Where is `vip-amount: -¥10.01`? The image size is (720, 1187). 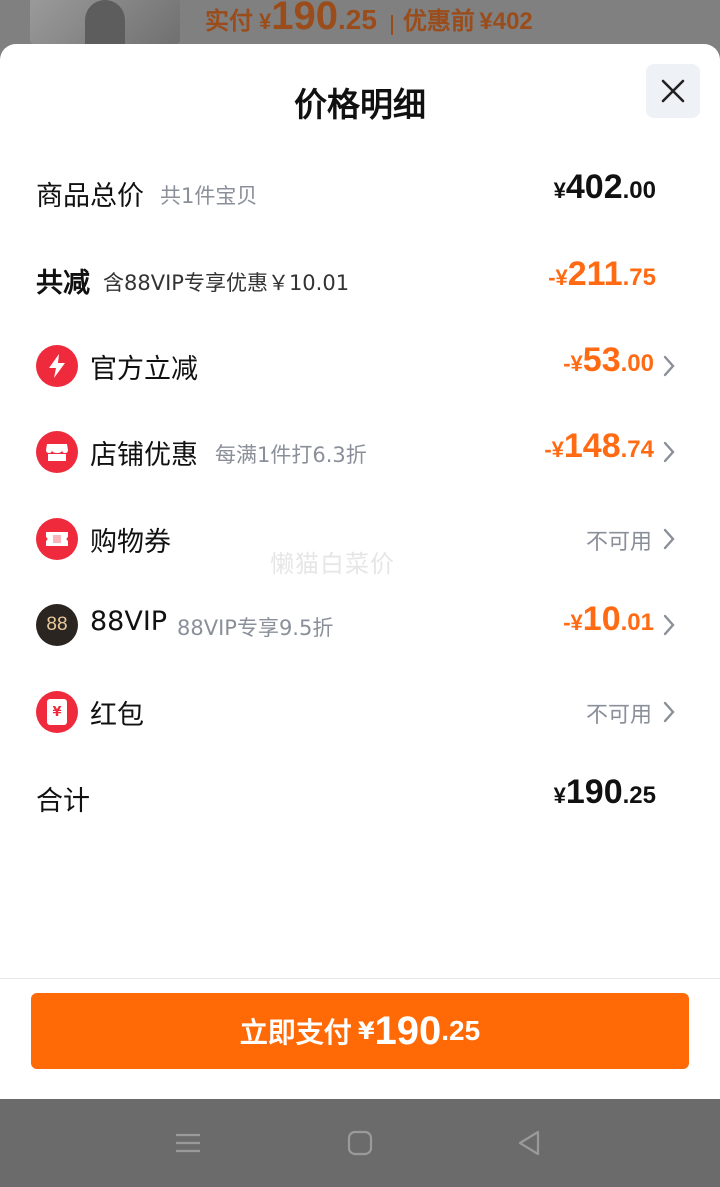 vip-amount: -¥10.01 is located at coordinates (608, 619).